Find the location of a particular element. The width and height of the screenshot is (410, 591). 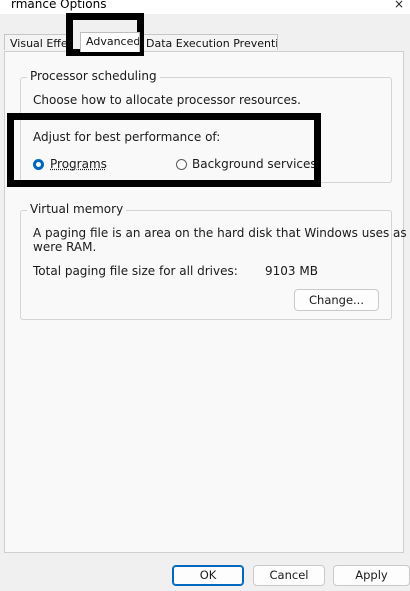

tab-label: Visual Effects is located at coordinates (39, 43).